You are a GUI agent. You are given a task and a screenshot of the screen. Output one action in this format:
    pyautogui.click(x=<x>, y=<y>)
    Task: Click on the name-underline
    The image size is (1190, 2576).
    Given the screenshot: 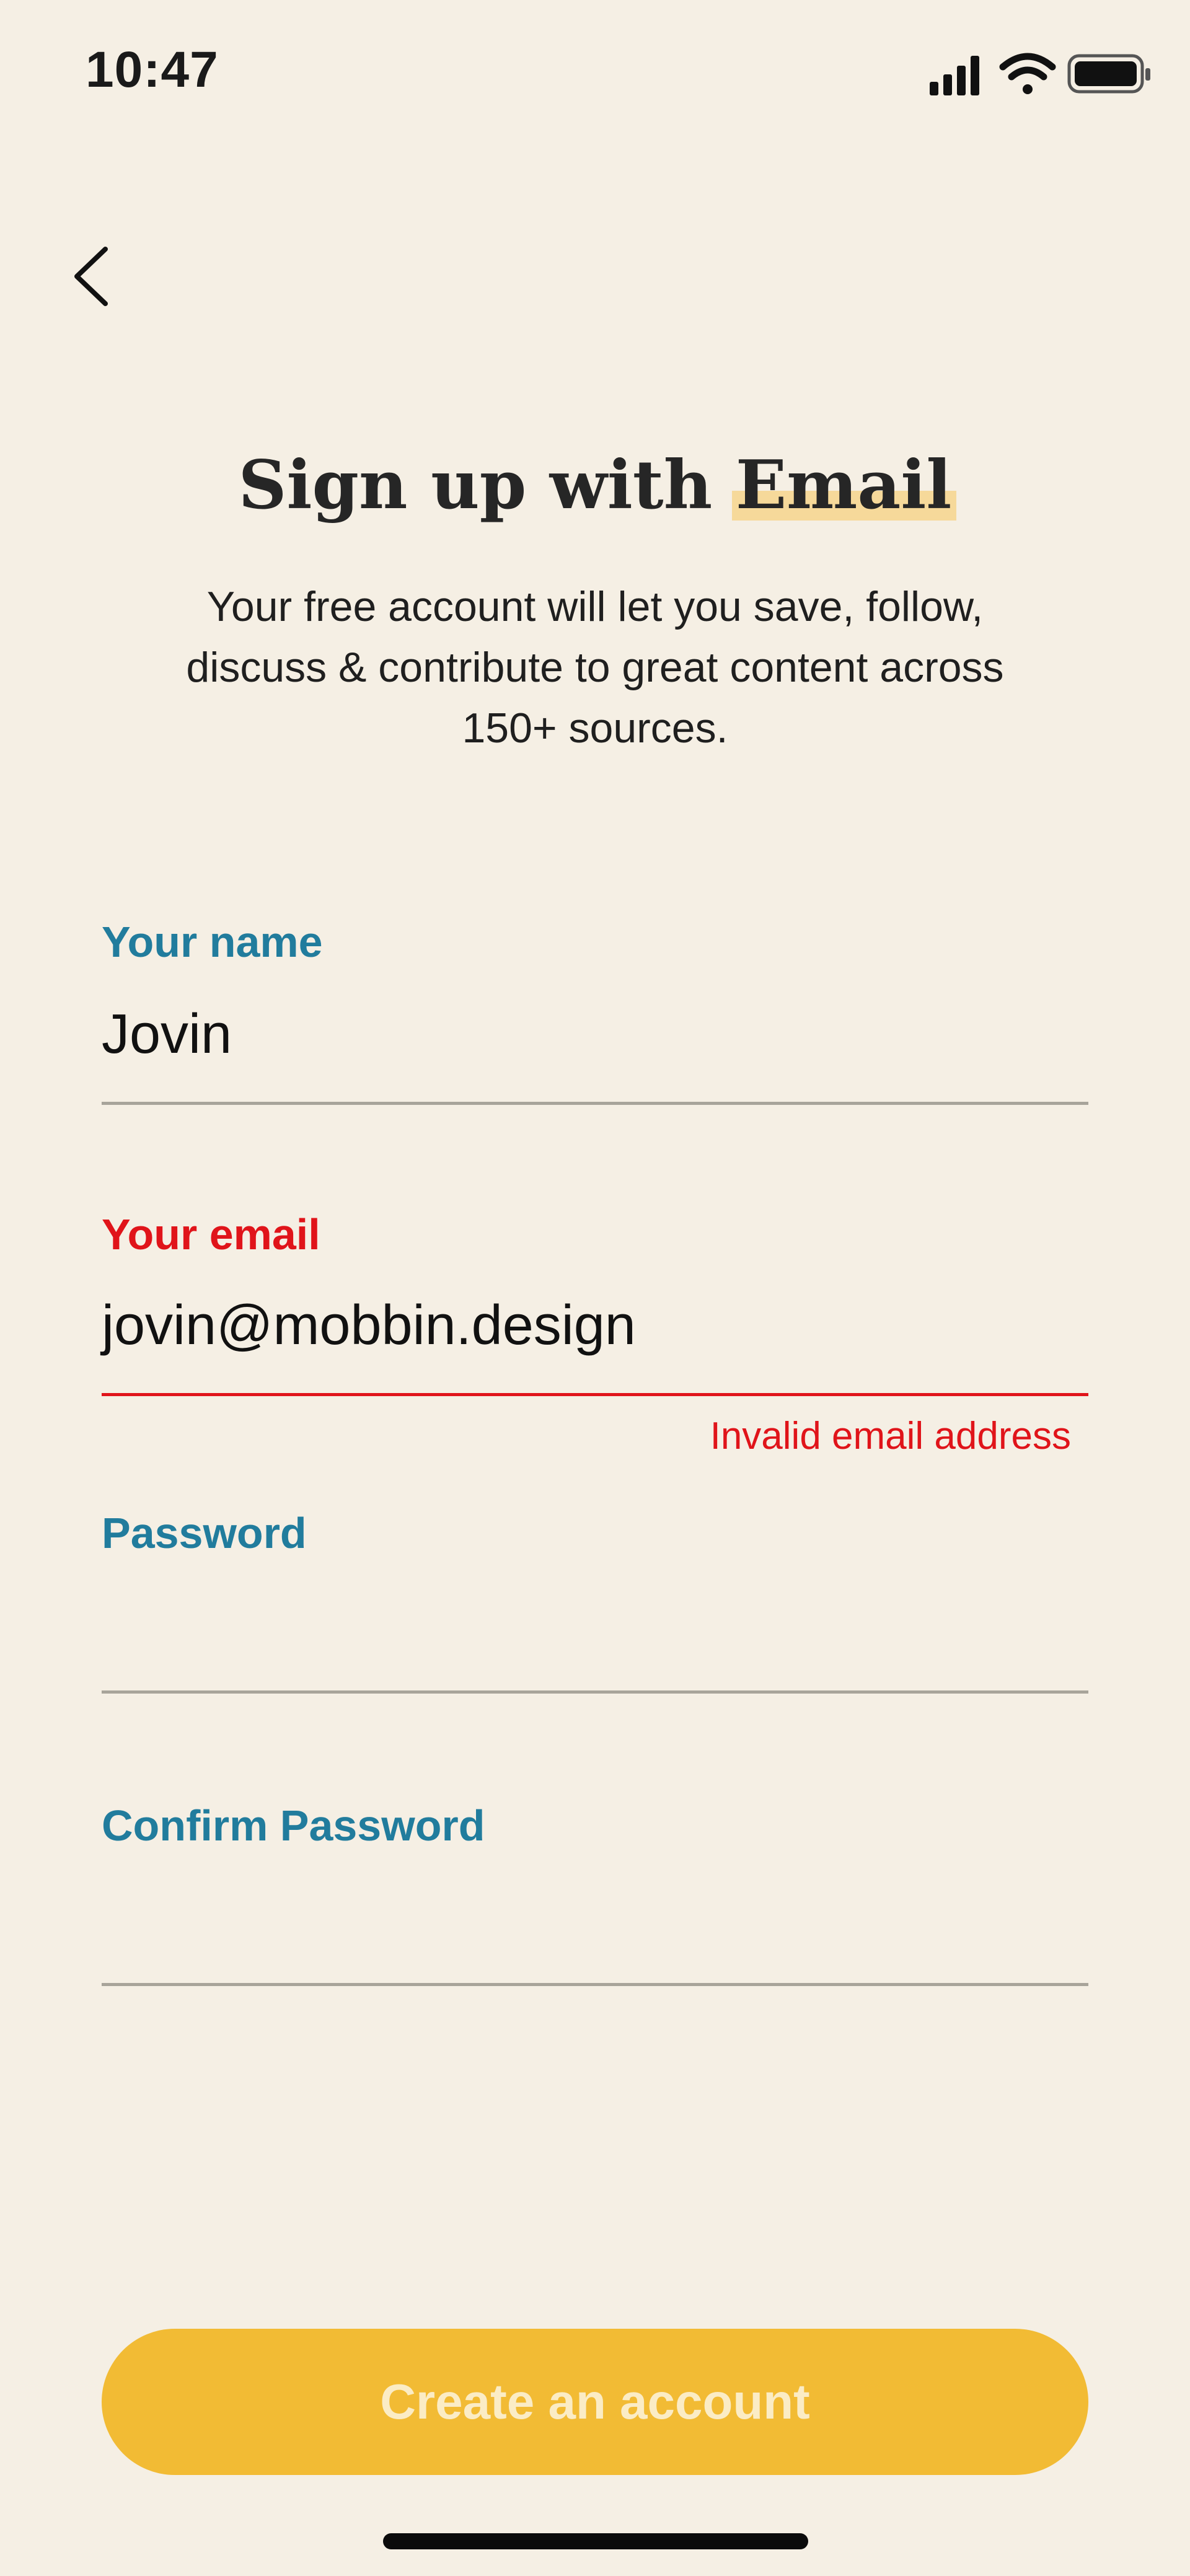 What is the action you would take?
    pyautogui.click(x=595, y=1104)
    